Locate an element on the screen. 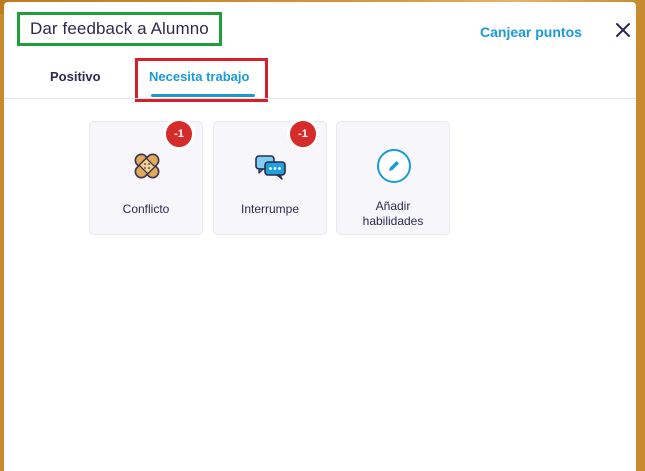  close-icon is located at coordinates (623, 30).